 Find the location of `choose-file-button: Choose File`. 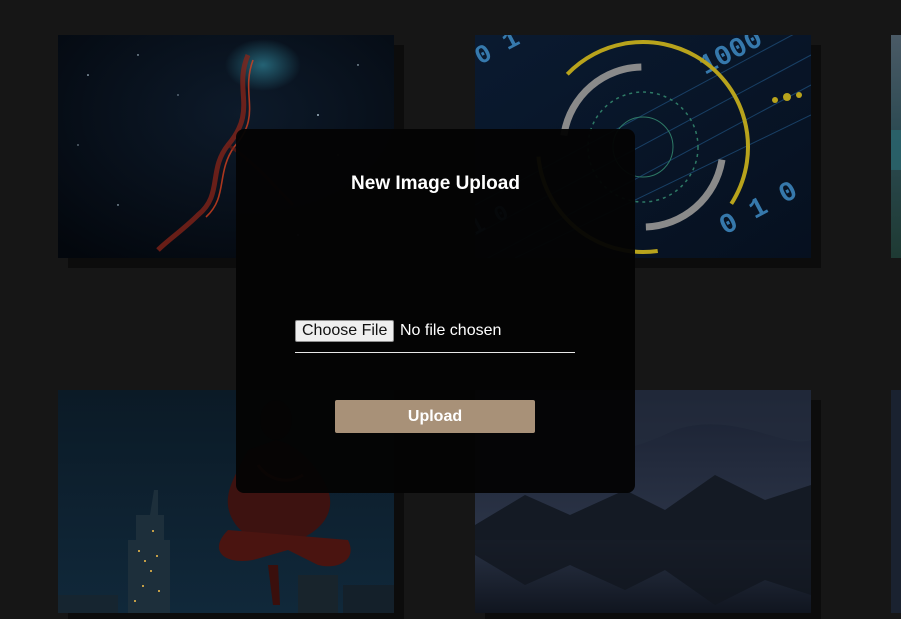

choose-file-button: Choose File is located at coordinates (345, 331).